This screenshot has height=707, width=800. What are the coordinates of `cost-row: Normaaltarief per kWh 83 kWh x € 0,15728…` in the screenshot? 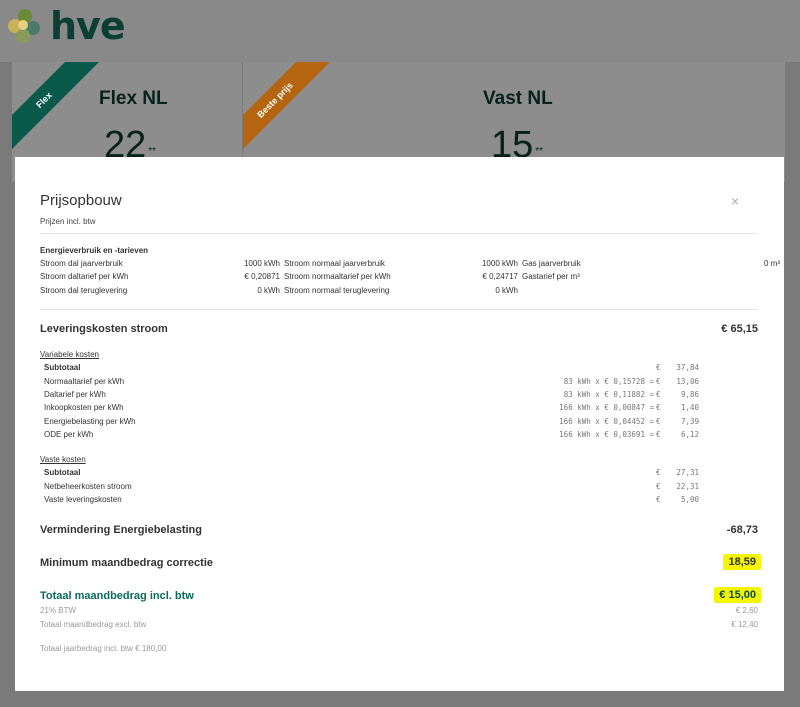 It's located at (371, 381).